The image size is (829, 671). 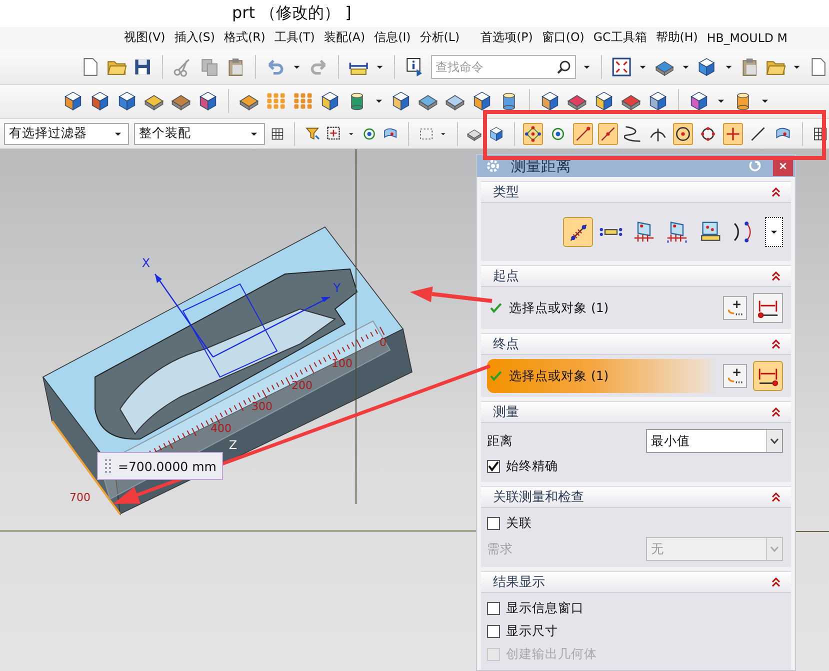 I want to click on section-header: 测量, so click(x=636, y=411).